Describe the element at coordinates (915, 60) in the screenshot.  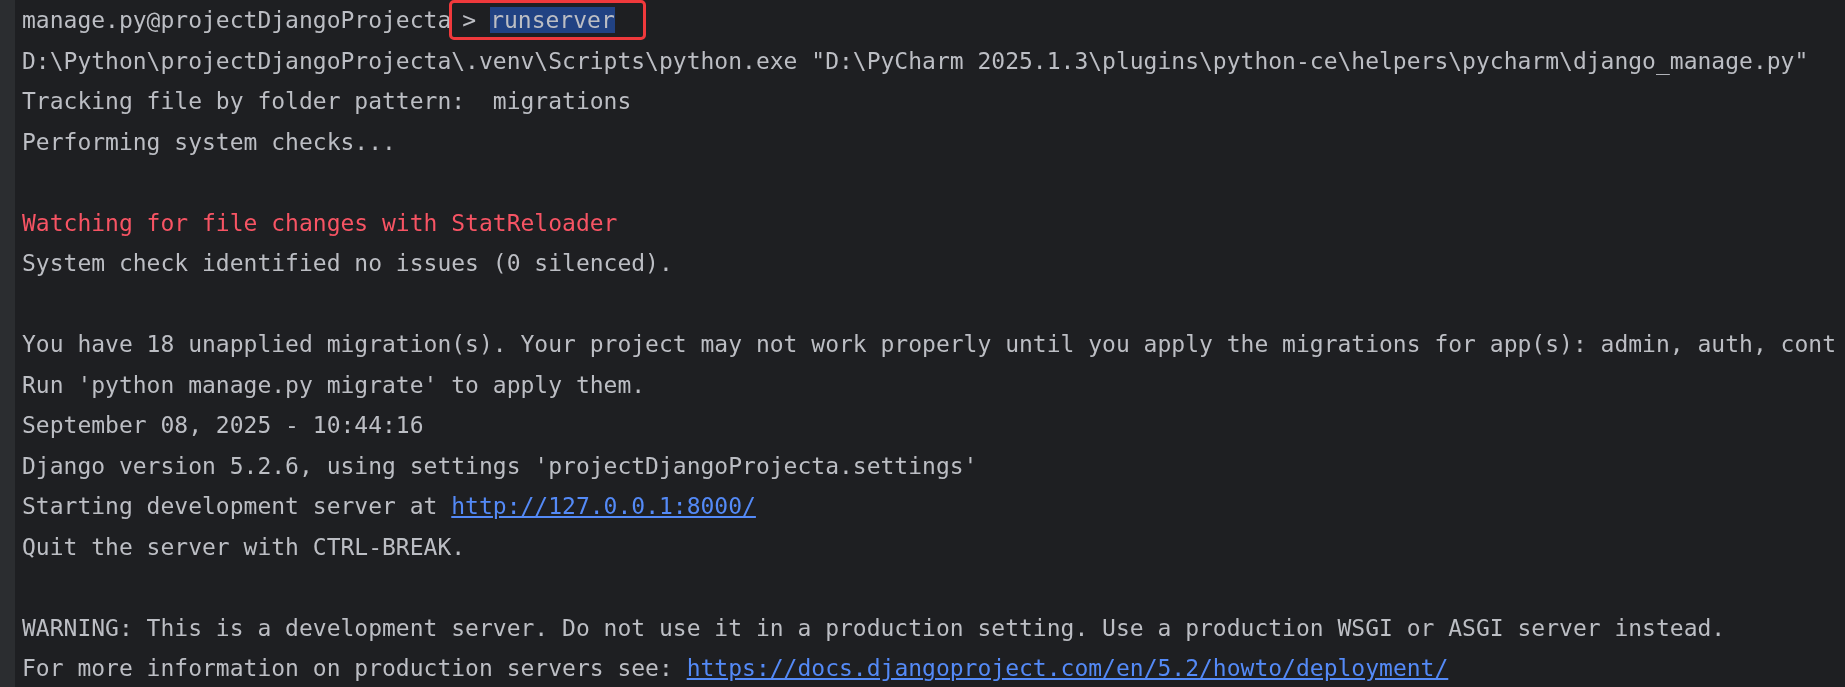
I see `output-line: D:\Python\projectDjangoProjecta\.venv\Scripts\python.exe "D:\PyCharm 2025.1.3\plugins\python-ce\helpers\pycharm\django_manage.py"` at that location.